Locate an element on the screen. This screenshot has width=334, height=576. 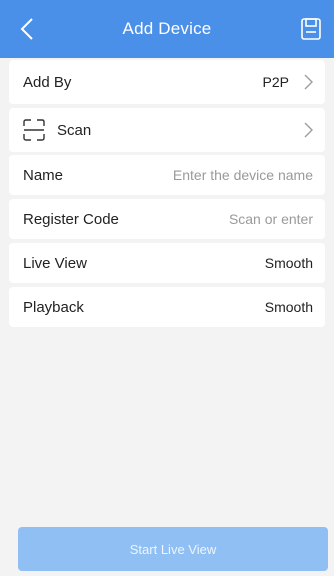
live-view-label: Live View is located at coordinates (55, 263).